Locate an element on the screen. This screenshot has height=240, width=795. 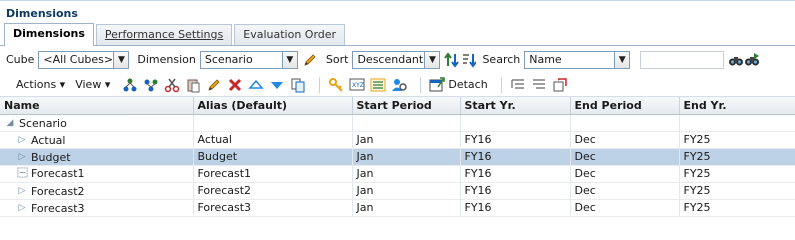
column-header-name: Name is located at coordinates (97, 106).